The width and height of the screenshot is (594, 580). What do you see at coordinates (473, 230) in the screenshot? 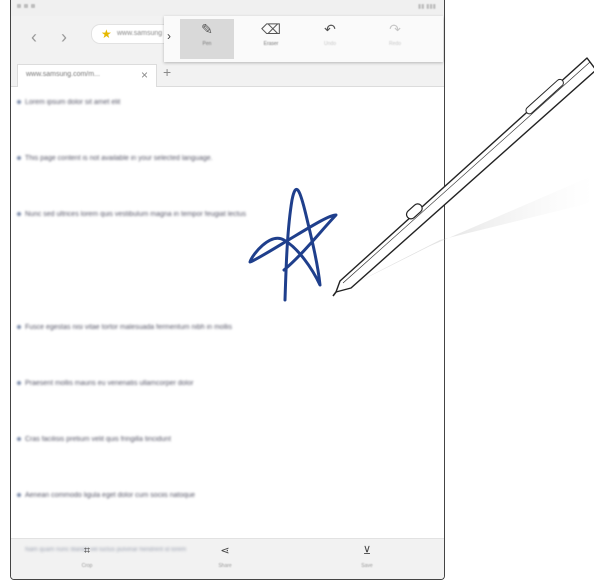
I see `pen-shadow` at bounding box center [473, 230].